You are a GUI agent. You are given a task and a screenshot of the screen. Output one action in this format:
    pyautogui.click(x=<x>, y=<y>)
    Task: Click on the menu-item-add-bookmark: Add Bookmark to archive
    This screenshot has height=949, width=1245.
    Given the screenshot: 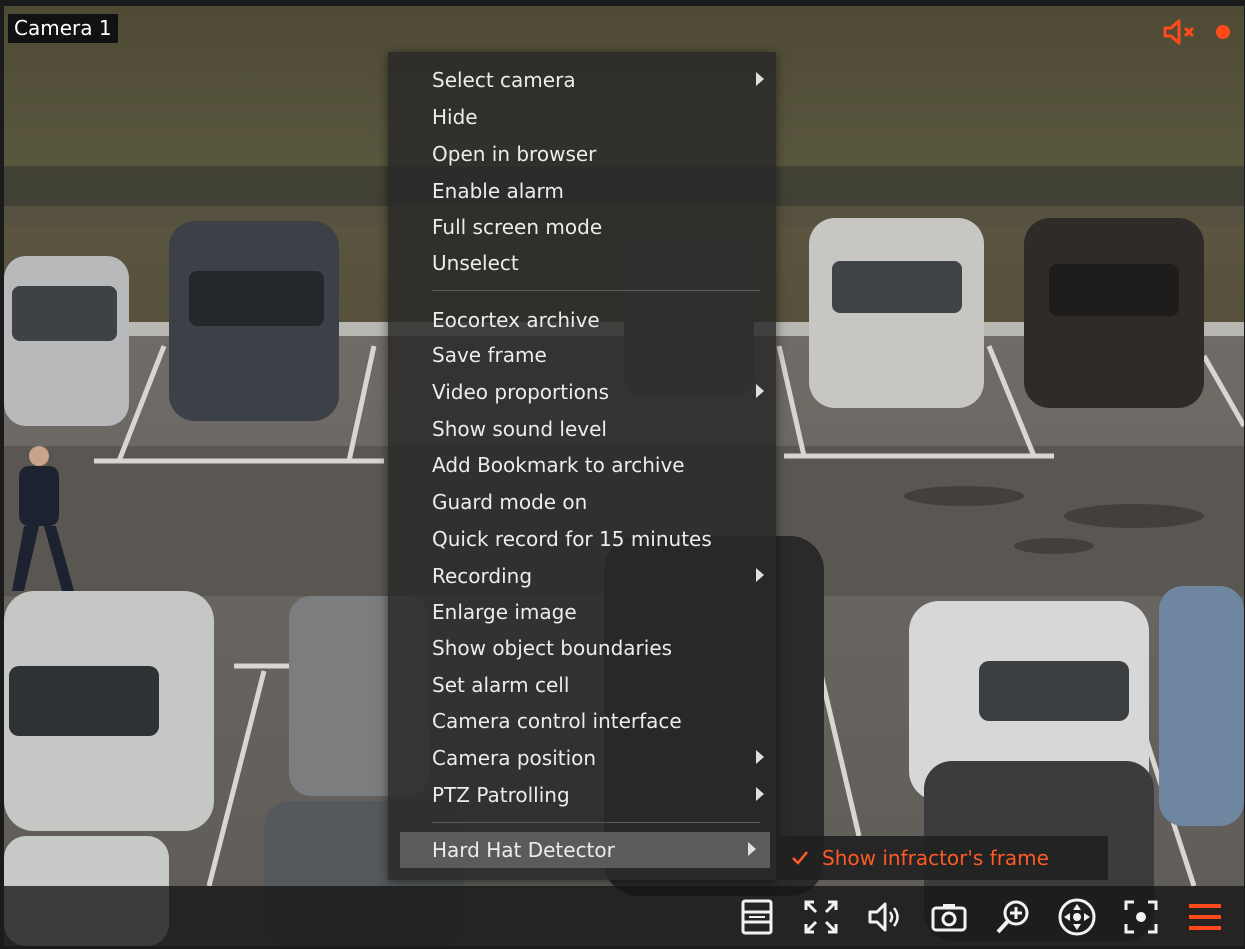 What is the action you would take?
    pyautogui.click(x=582, y=465)
    